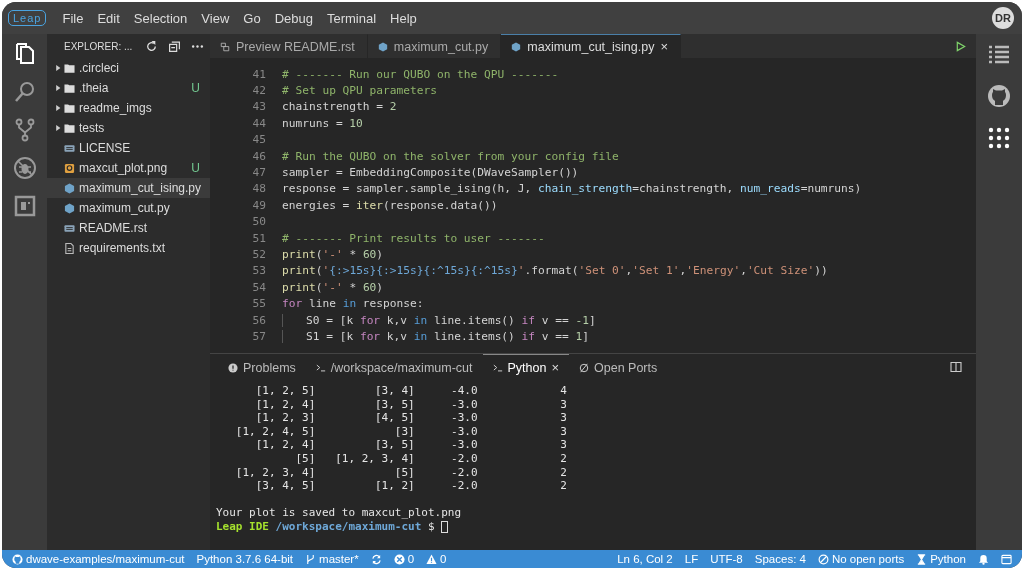 Image resolution: width=1024 pixels, height=570 pixels. I want to click on status-letter: U, so click(195, 88).